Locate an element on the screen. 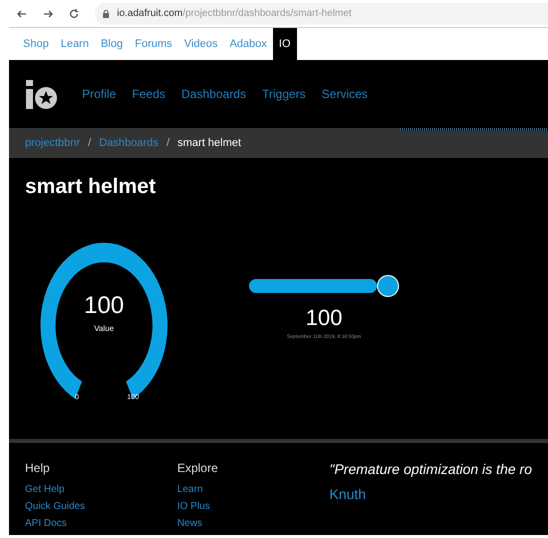  breadcrumb-link: projectbbnr is located at coordinates (52, 143).